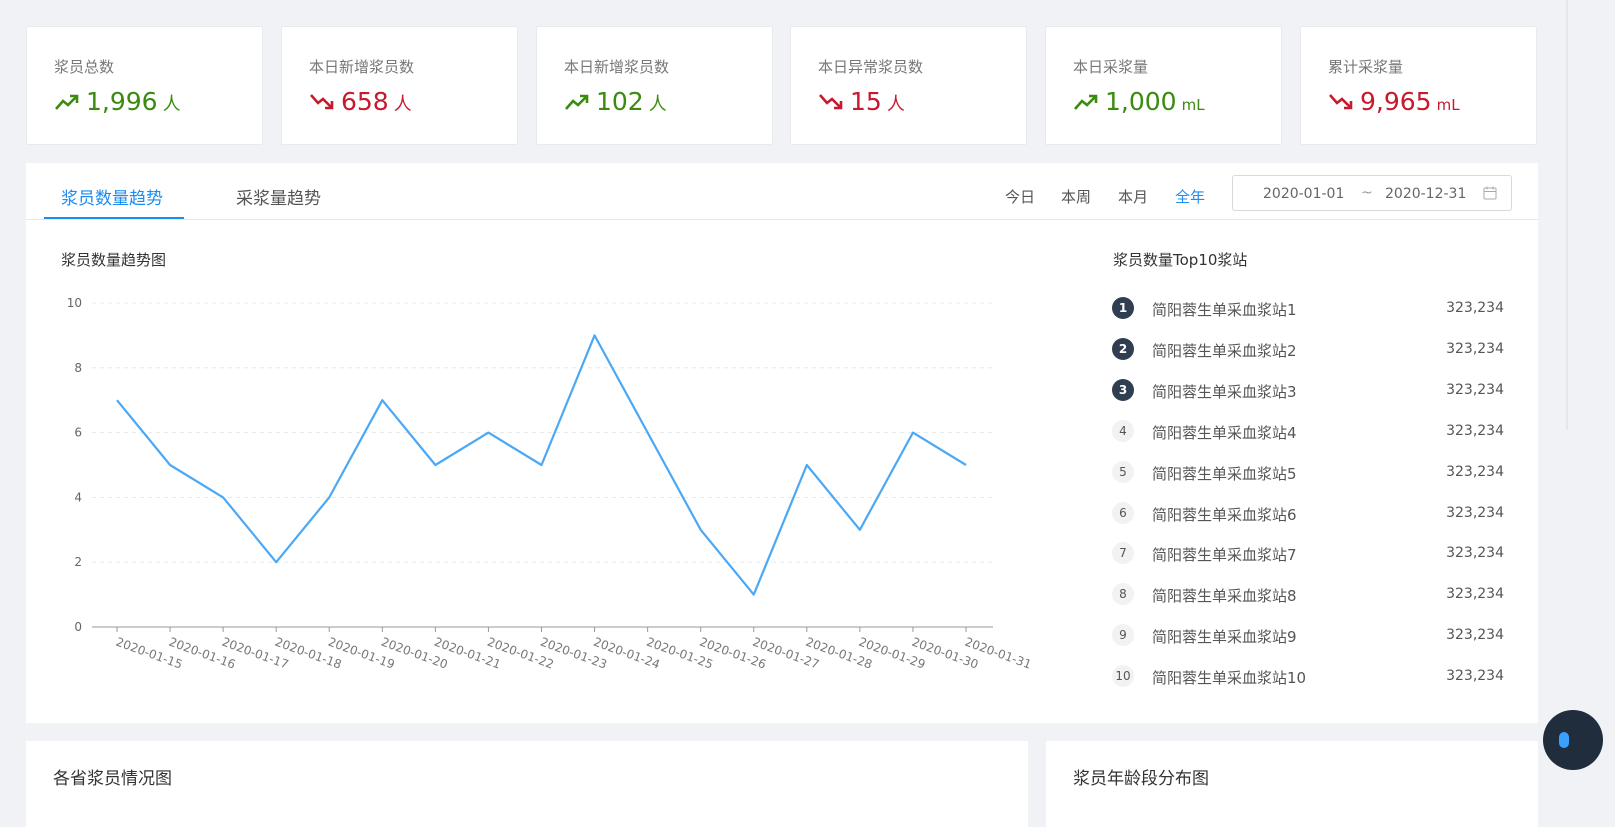 The width and height of the screenshot is (1615, 827). Describe the element at coordinates (78, 562) in the screenshot. I see `y-tick-label: 2` at that location.